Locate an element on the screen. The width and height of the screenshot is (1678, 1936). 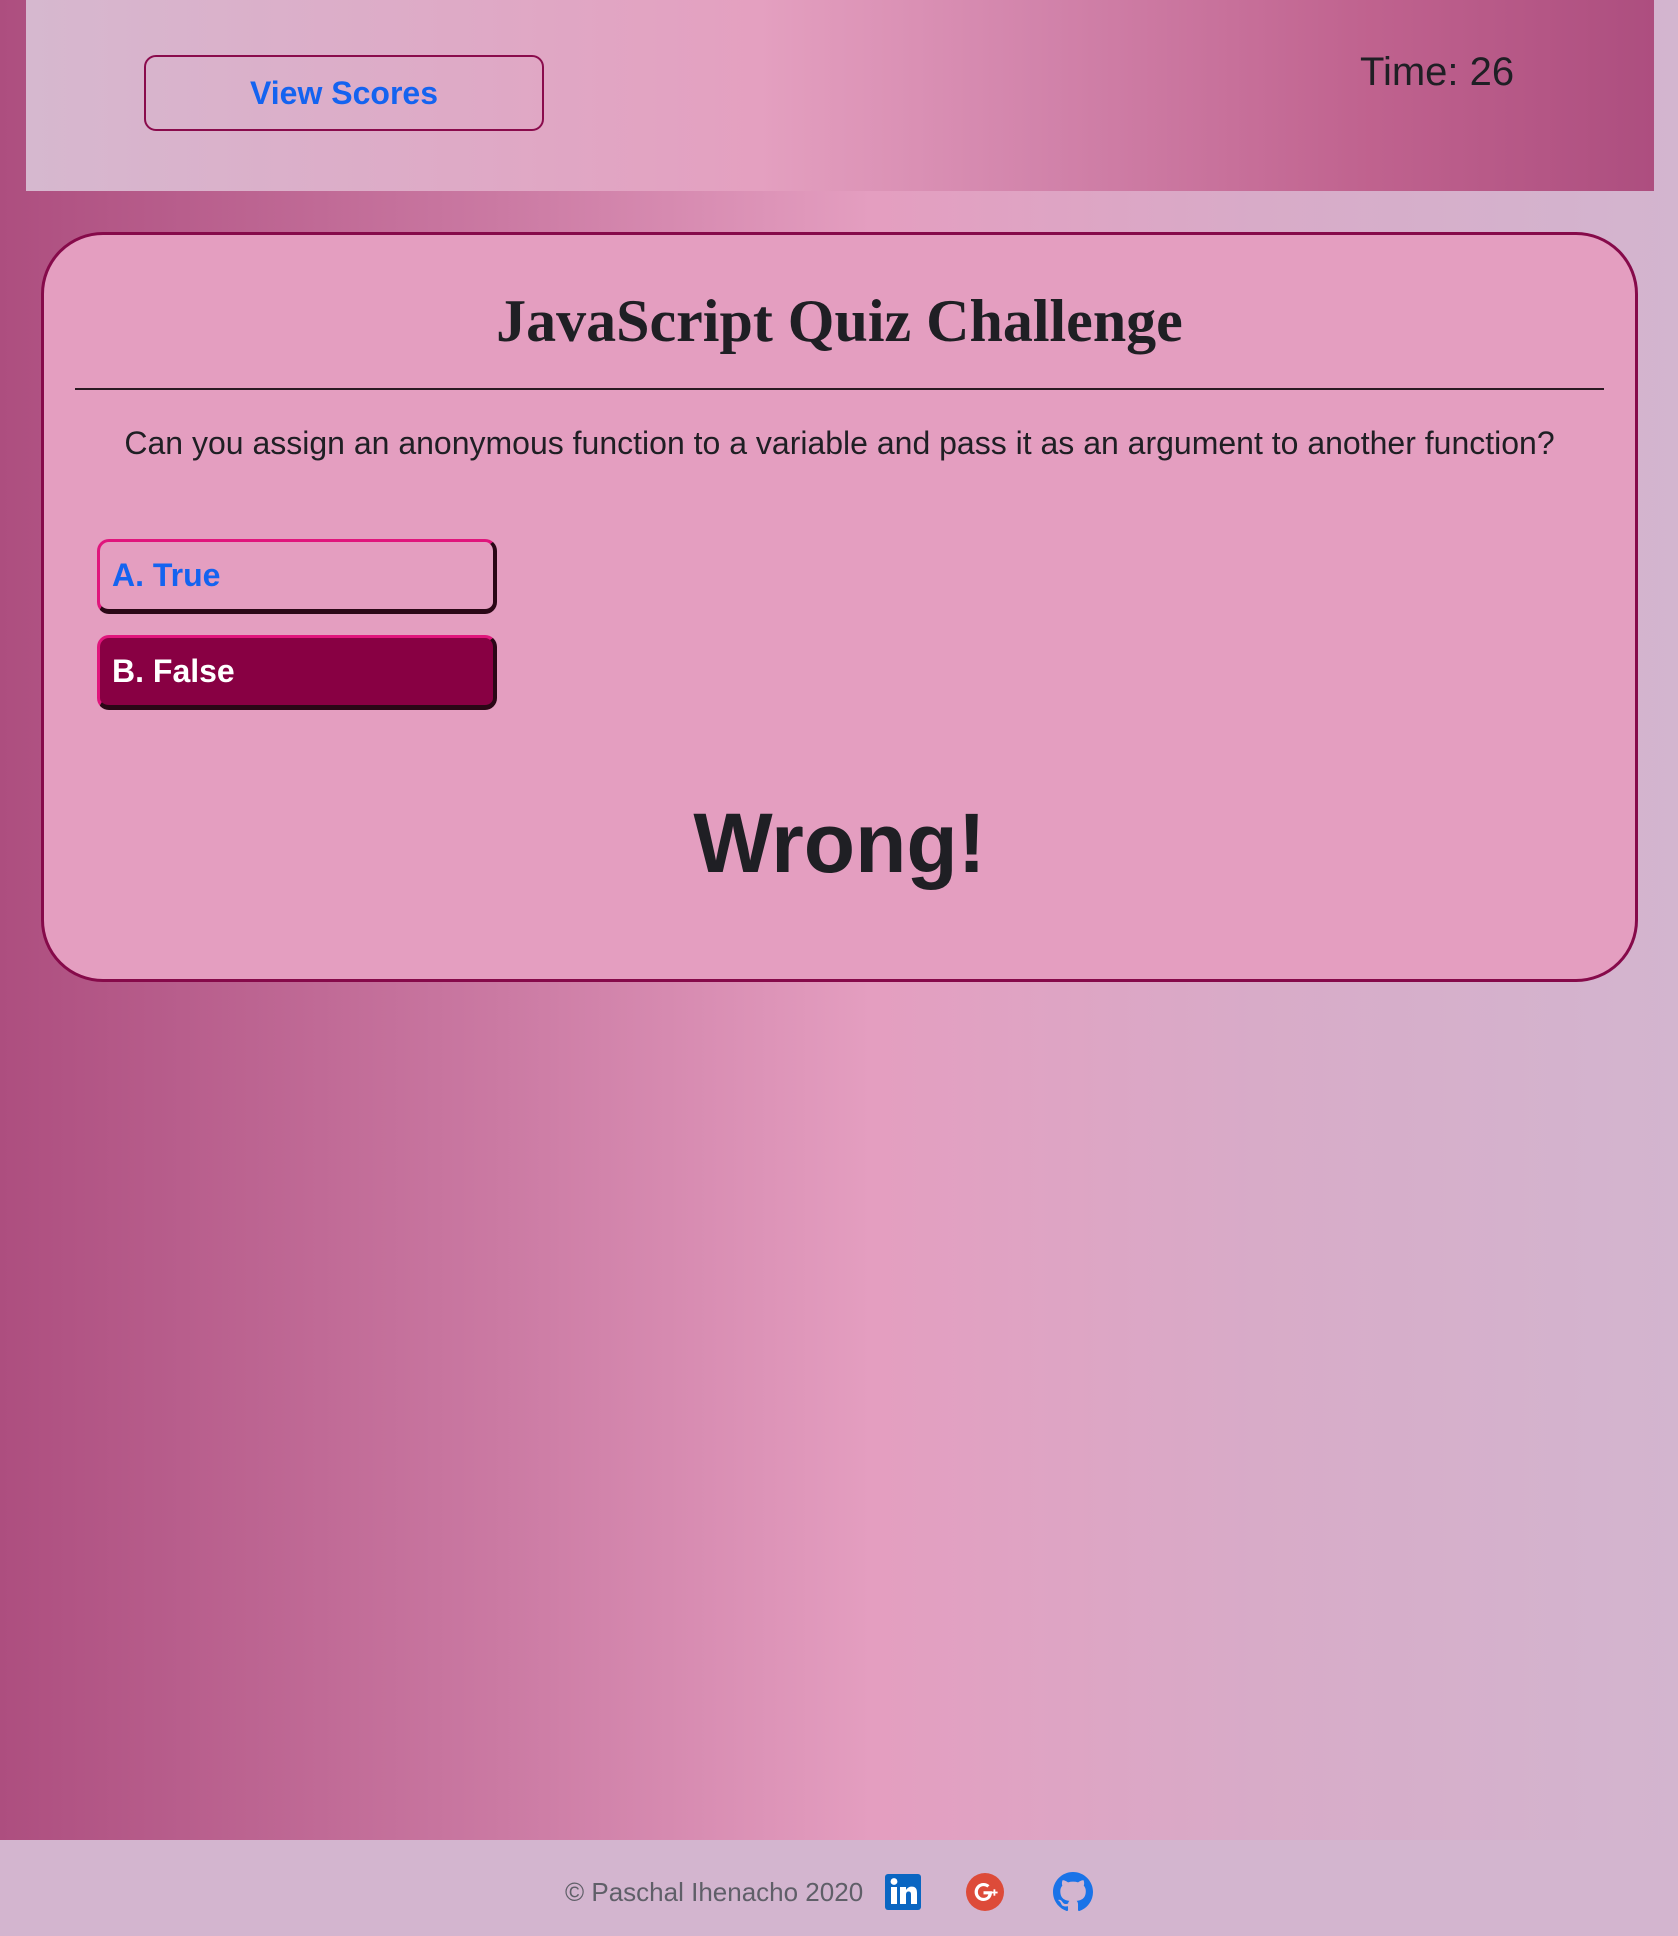
answer-feedback: Wrong! is located at coordinates (839, 843).